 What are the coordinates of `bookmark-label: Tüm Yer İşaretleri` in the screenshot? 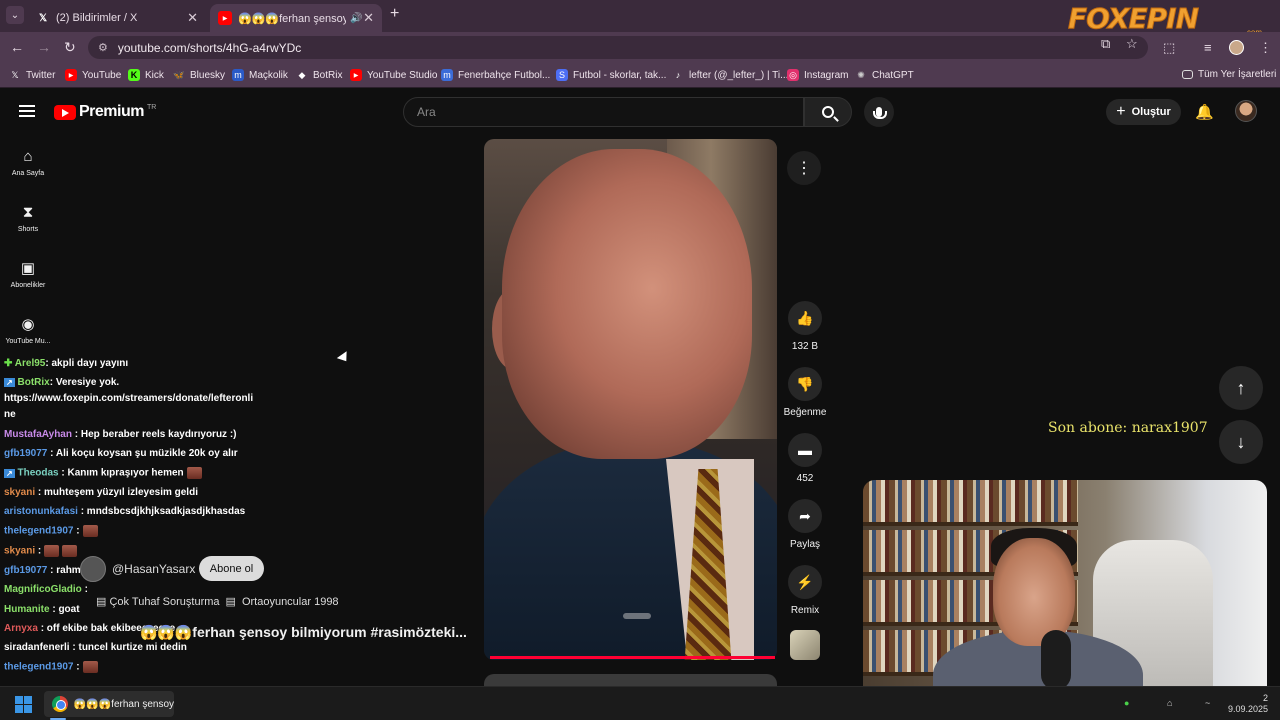 It's located at (1237, 74).